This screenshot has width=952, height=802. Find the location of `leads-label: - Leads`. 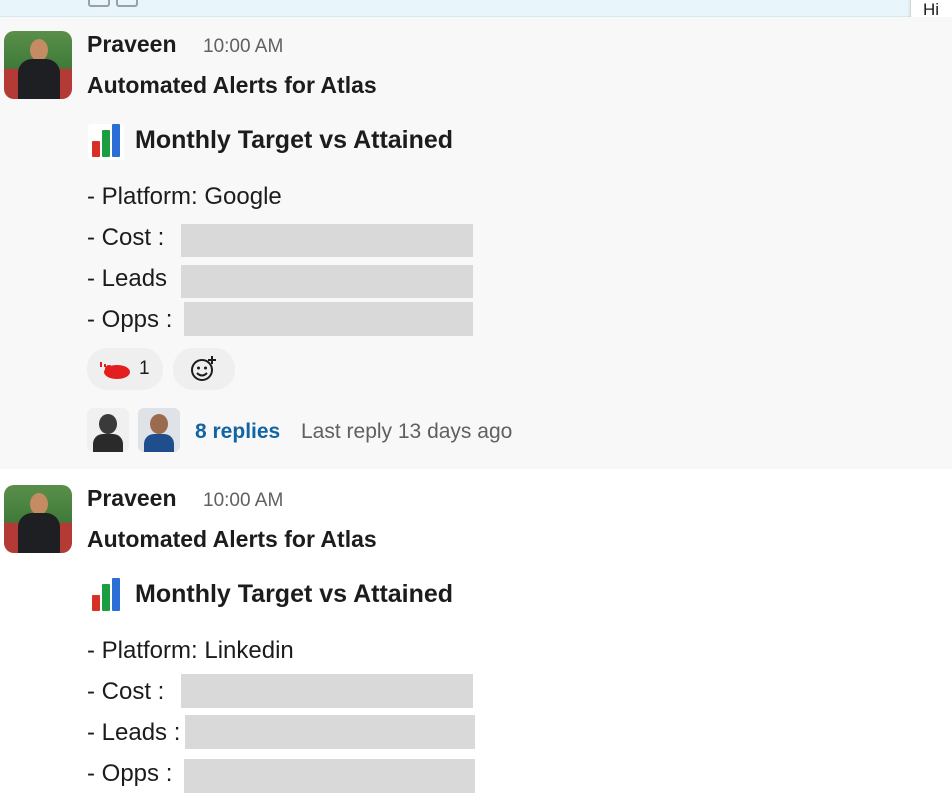

leads-label: - Leads is located at coordinates (127, 278).